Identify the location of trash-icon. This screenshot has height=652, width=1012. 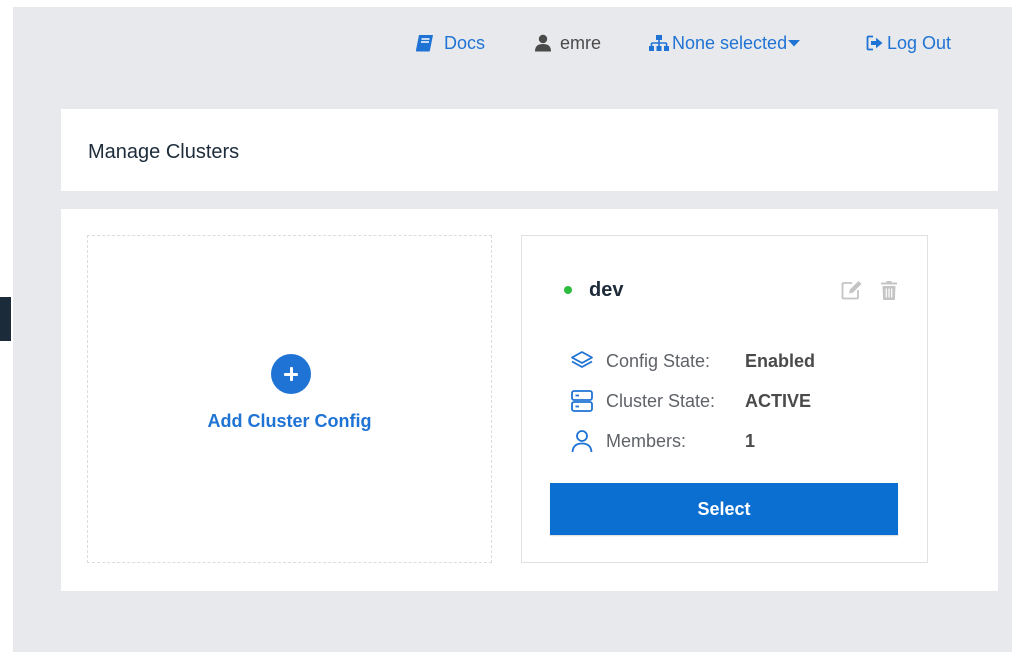
(889, 293).